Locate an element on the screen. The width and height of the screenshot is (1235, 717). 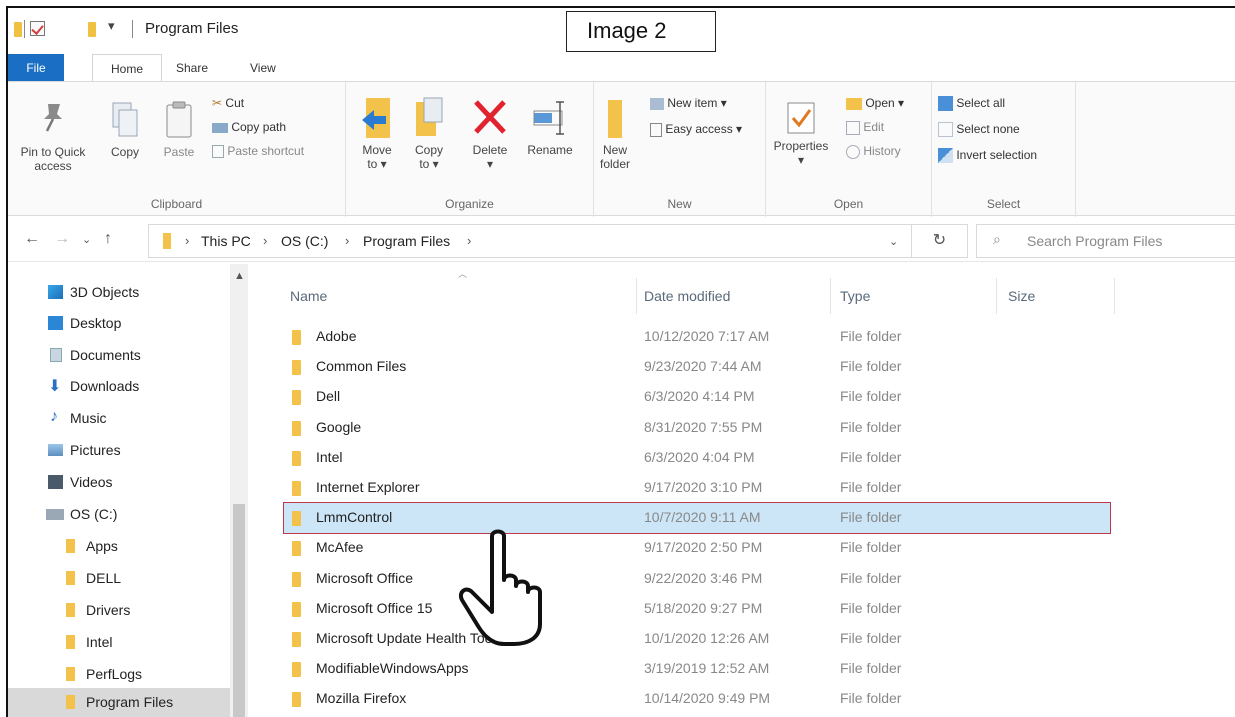
search-input: ⌕ Search Program Files is located at coordinates (1105, 241).